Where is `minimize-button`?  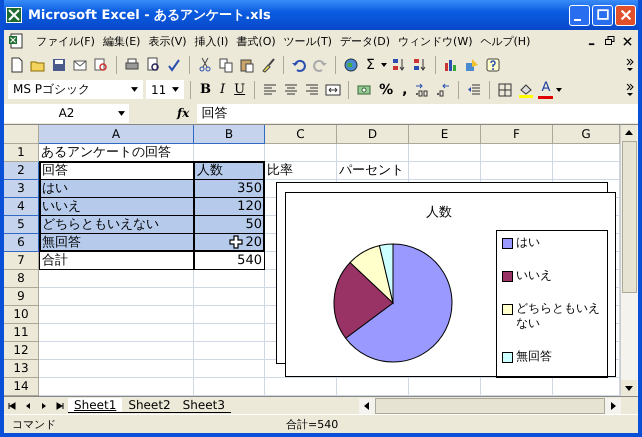 minimize-button is located at coordinates (579, 15).